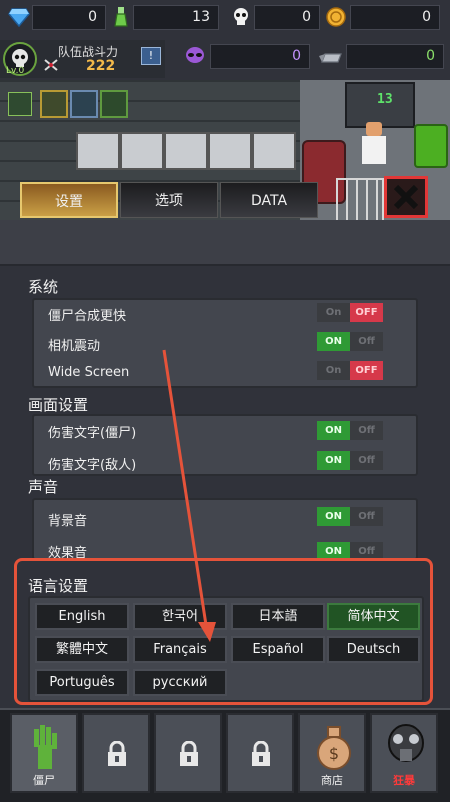  I want to click on gems-value: 0, so click(92, 17).